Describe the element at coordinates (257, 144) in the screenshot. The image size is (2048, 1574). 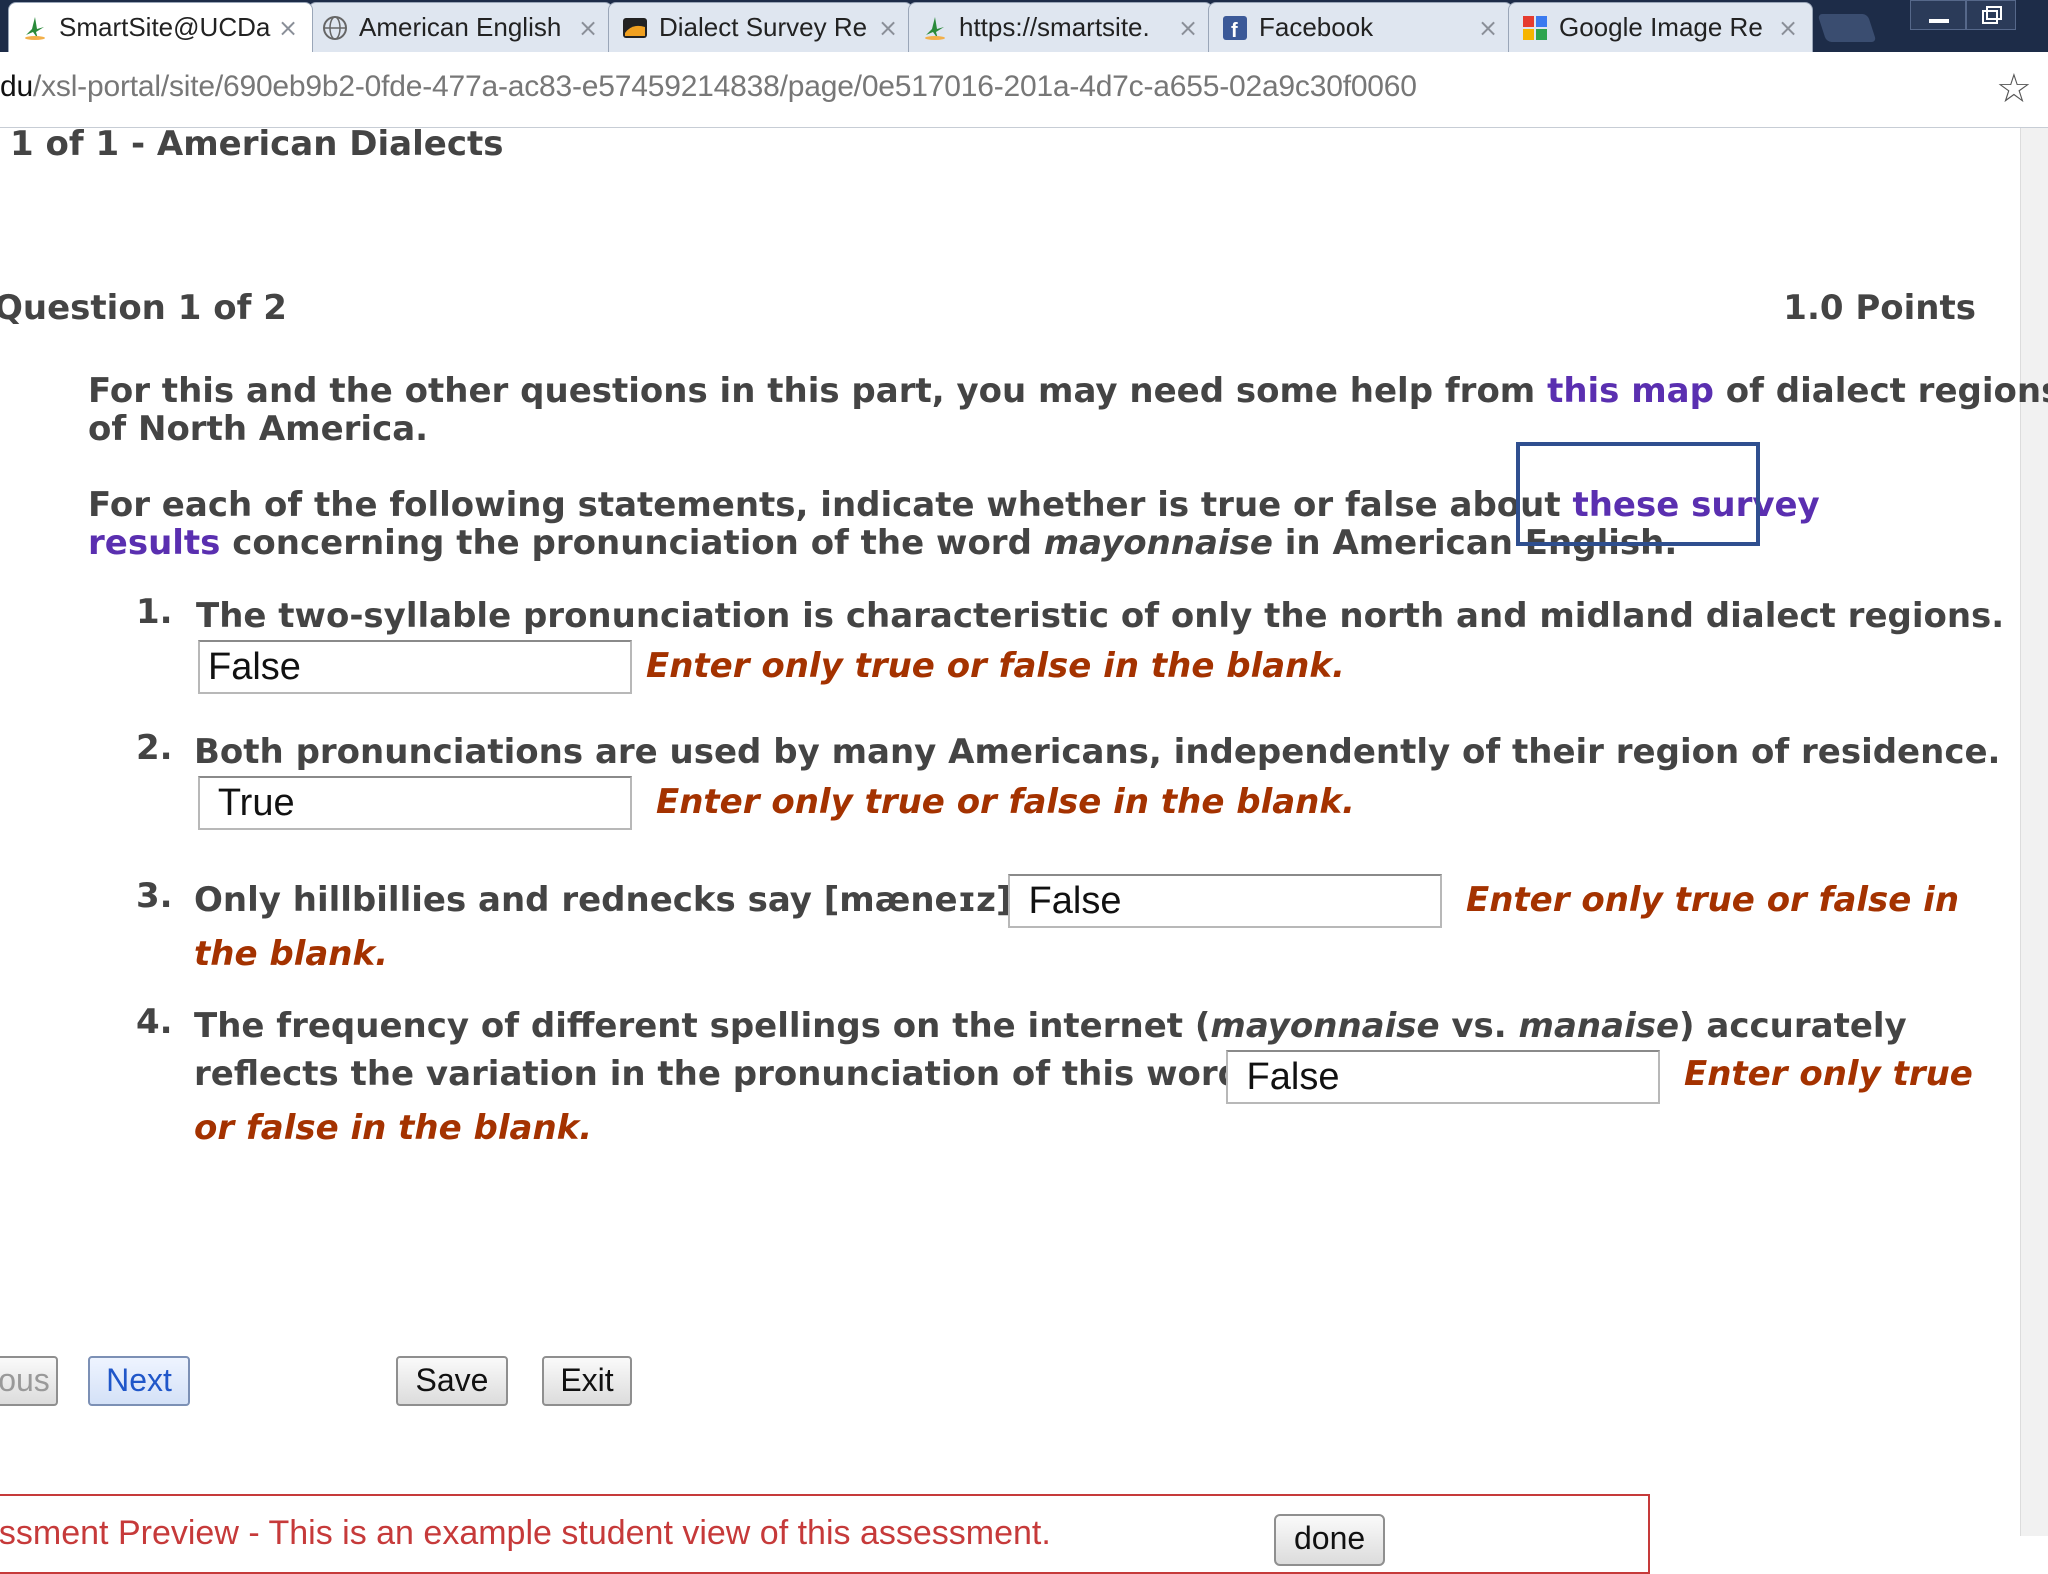
I see `part-title: 1 of 1 - American Dialects` at that location.